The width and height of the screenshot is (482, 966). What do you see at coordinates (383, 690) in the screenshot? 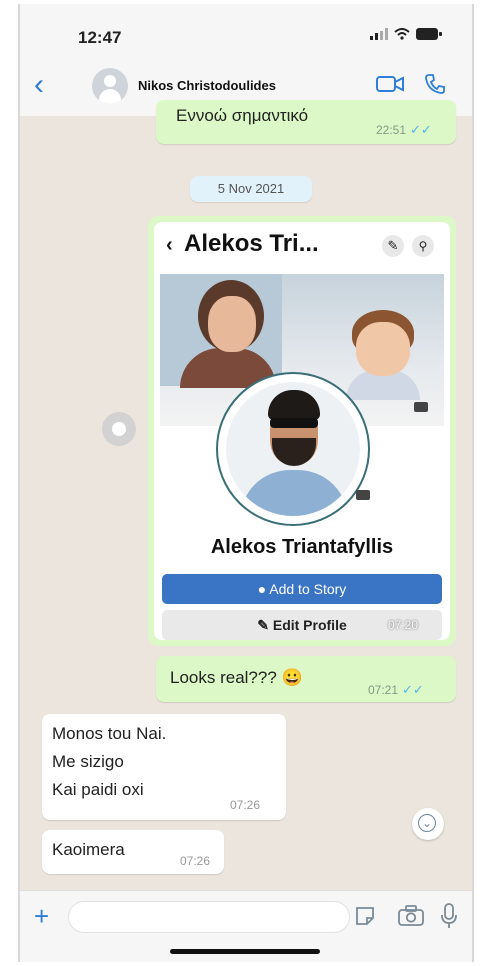
I see `message-time: 07:21` at bounding box center [383, 690].